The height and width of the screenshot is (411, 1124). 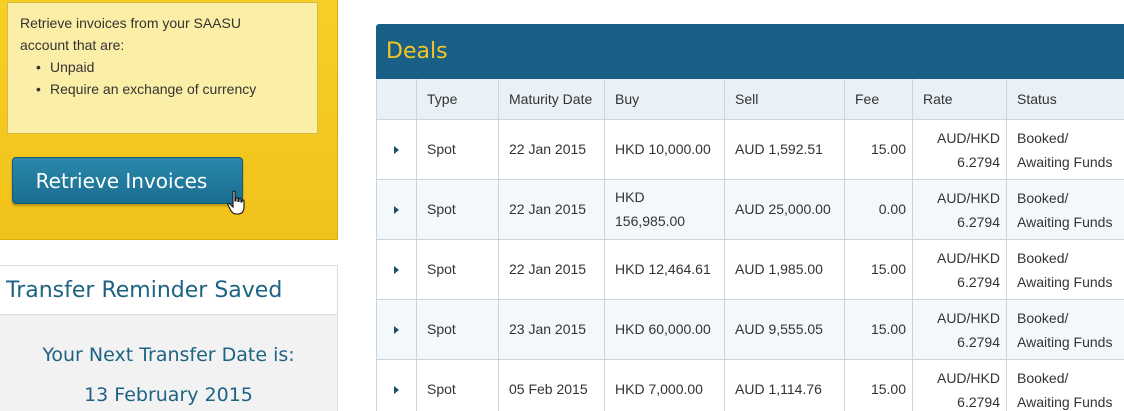 What do you see at coordinates (168, 355) in the screenshot?
I see `next-transfer-label: Your Next Transfer Date is:` at bounding box center [168, 355].